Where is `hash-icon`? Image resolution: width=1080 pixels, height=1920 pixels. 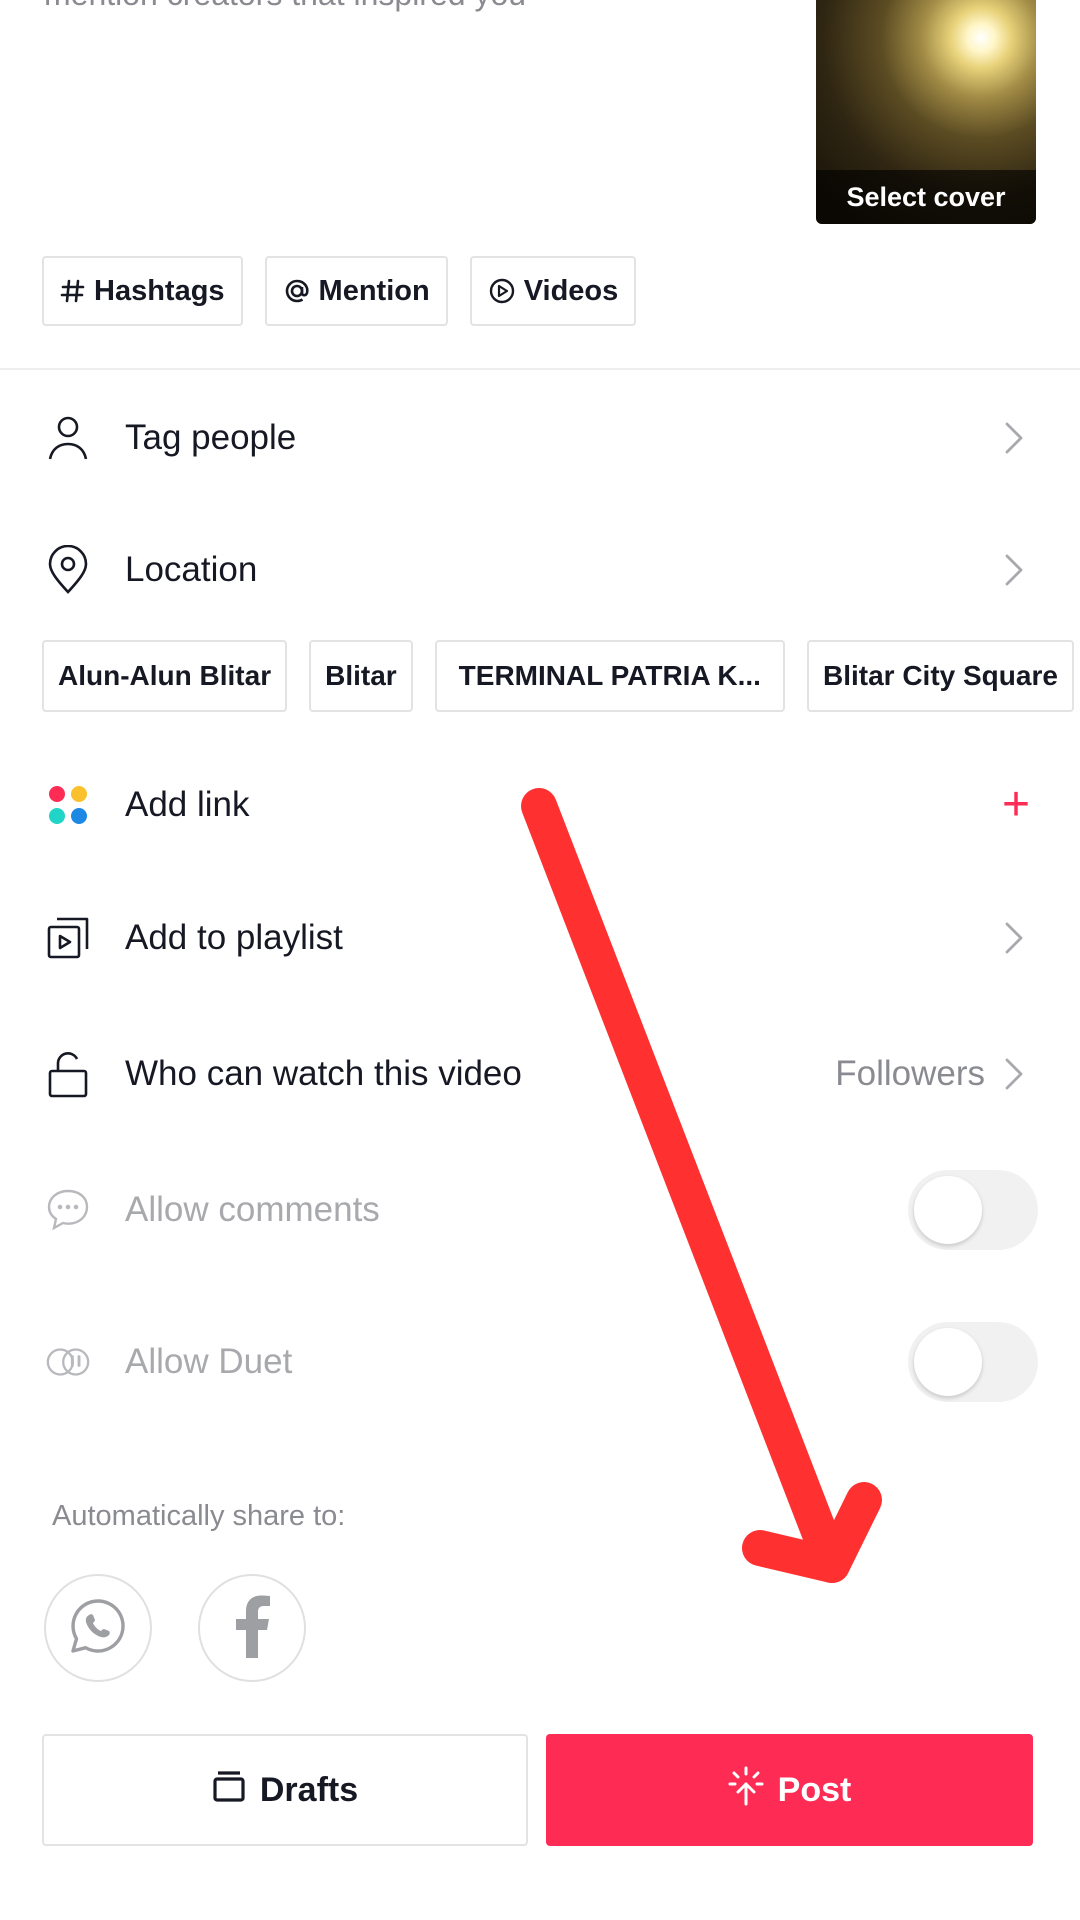 hash-icon is located at coordinates (73, 291).